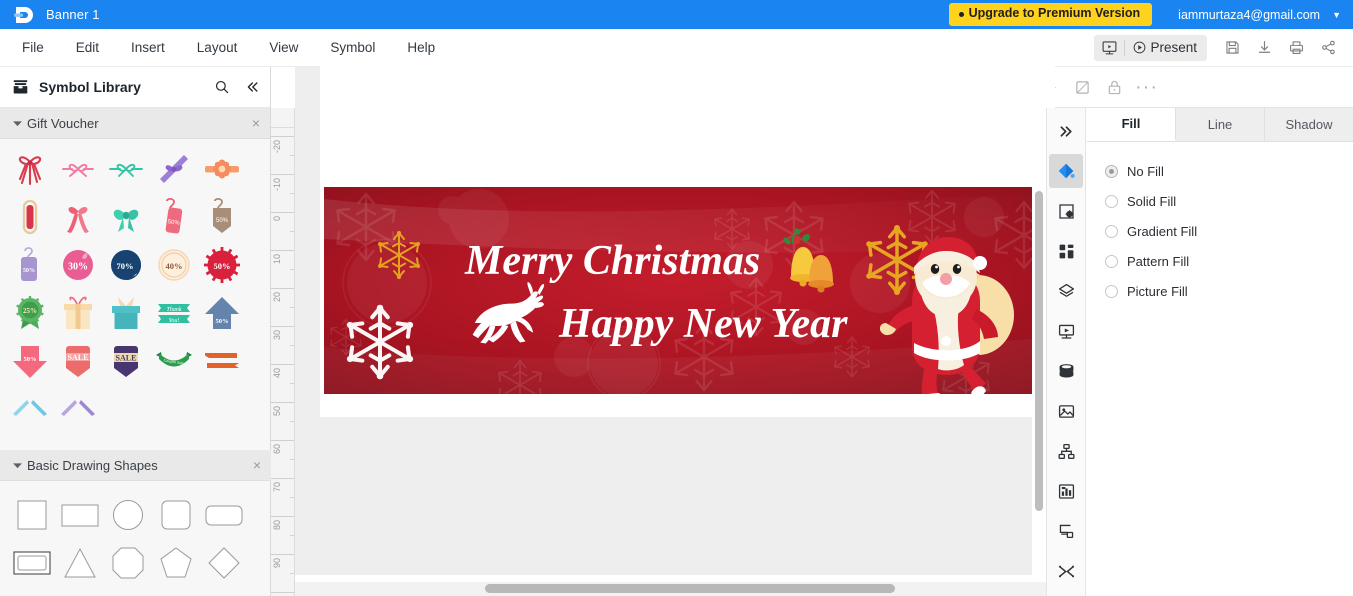 The width and height of the screenshot is (1353, 596). I want to click on square-shape, so click(32, 515).